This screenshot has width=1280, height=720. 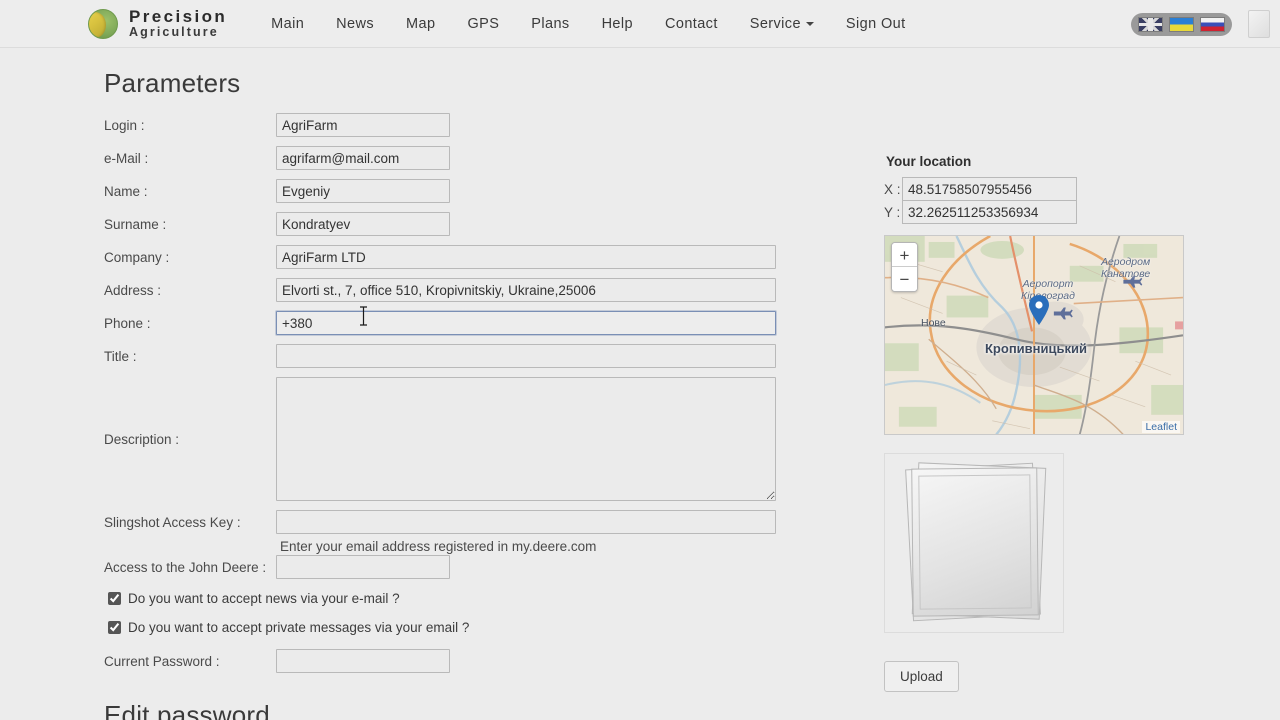 I want to click on nav-news: News, so click(x=355, y=24).